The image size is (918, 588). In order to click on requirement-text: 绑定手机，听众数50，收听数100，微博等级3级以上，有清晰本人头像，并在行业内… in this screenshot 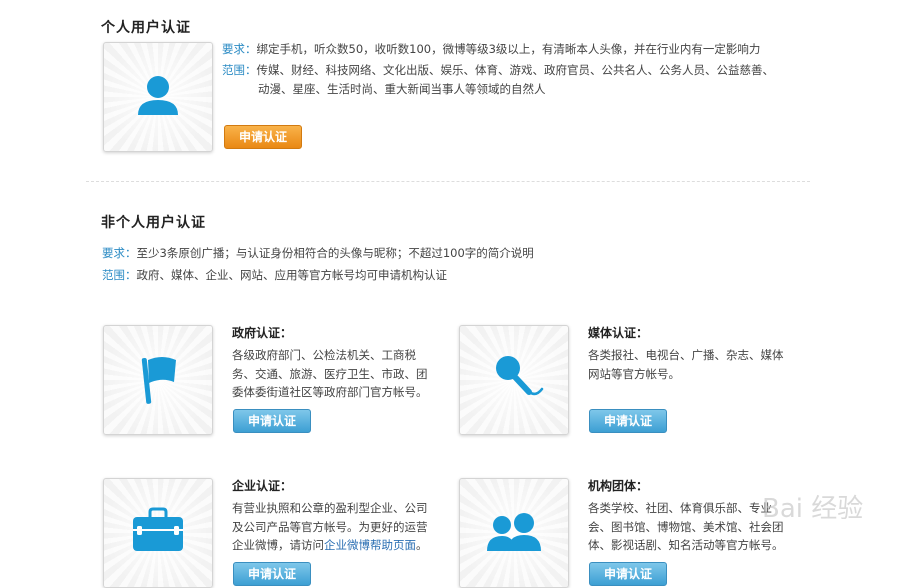, I will do `click(508, 49)`.